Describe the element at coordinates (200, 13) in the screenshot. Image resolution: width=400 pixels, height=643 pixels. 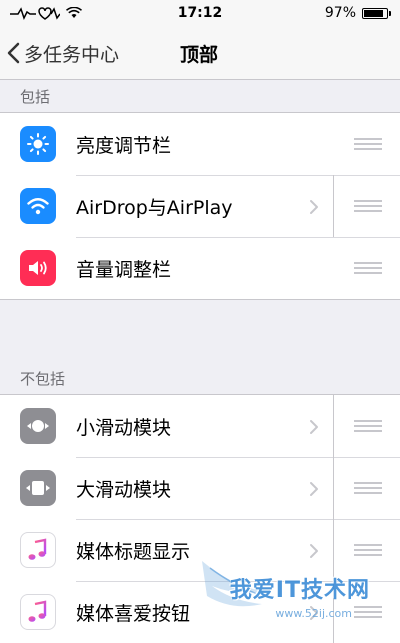
I see `status-bar: 17:12 97%` at that location.